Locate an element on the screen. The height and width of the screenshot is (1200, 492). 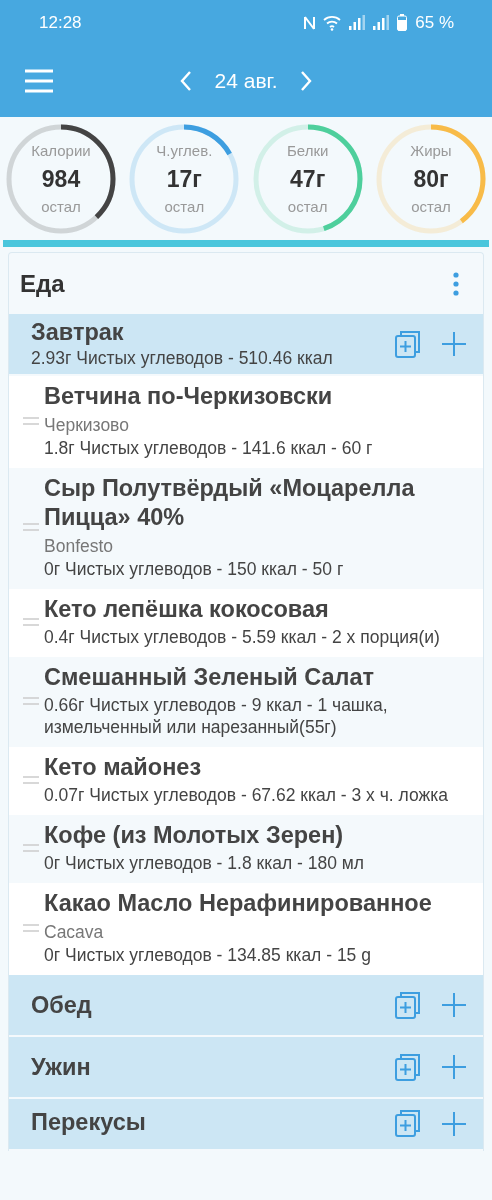
food-entry: Кофе (из Молотых Зерен) 0г Чистых углеводов - 1.8 ккал - 180 мл is located at coordinates (246, 849).